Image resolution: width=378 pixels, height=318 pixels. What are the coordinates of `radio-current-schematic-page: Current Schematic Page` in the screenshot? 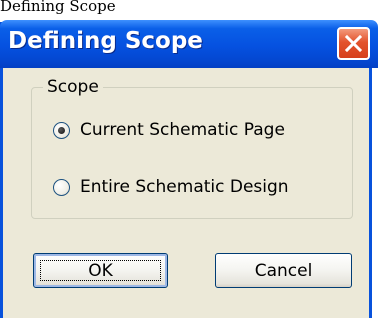 It's located at (169, 130).